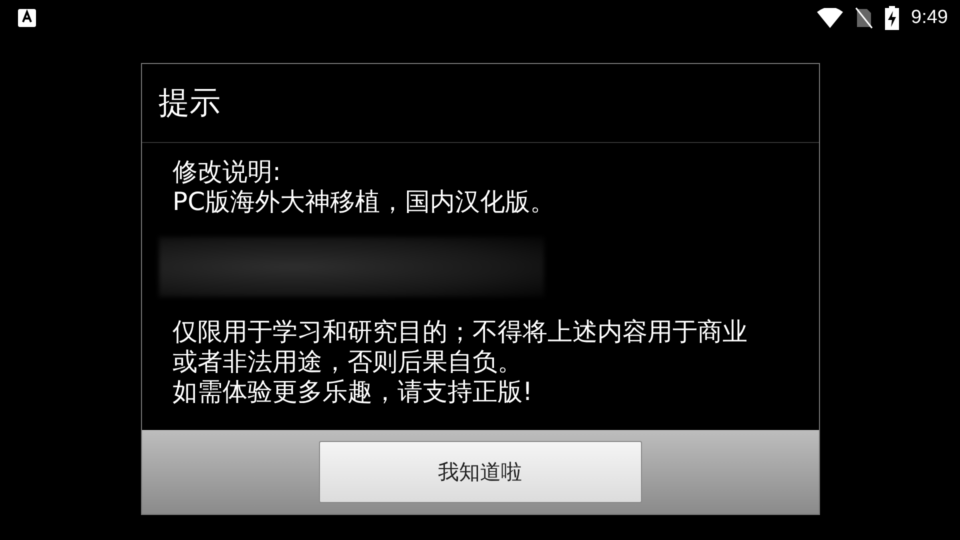  What do you see at coordinates (480, 103) in the screenshot?
I see `dialog-title: 提示` at bounding box center [480, 103].